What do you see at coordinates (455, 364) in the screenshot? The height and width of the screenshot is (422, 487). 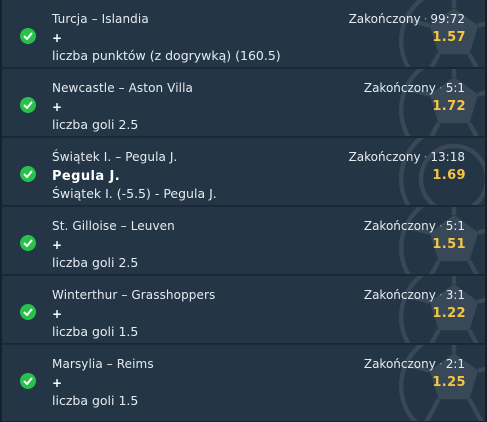 I see `match-score: 2:1` at bounding box center [455, 364].